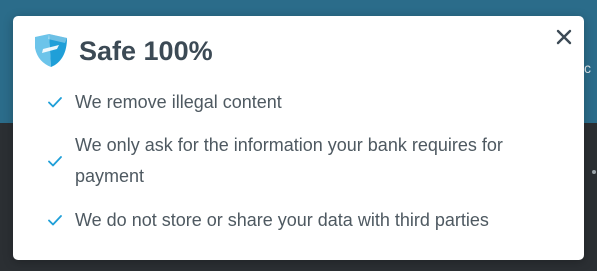  I want to click on shield-icon, so click(51, 50).